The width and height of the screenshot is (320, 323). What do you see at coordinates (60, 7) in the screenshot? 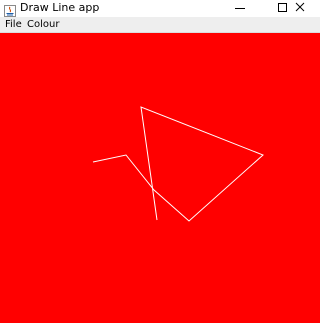
I see `window-title: Draw Line app` at bounding box center [60, 7].